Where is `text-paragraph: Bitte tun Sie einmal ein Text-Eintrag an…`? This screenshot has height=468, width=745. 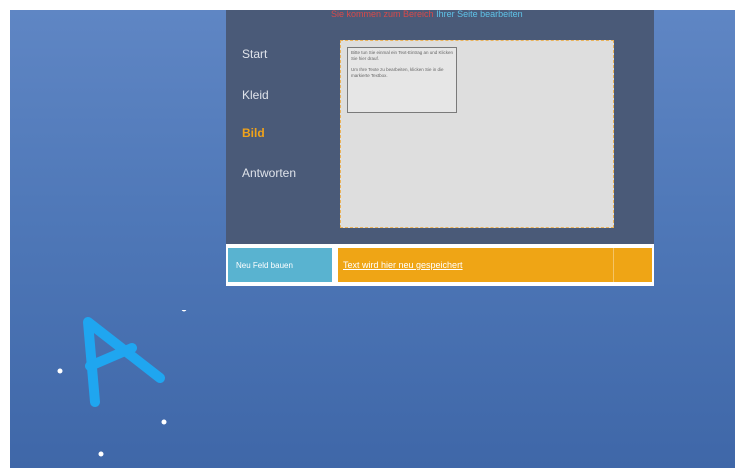 text-paragraph: Bitte tun Sie einmal ein Text-Eintrag an… is located at coordinates (402, 55).